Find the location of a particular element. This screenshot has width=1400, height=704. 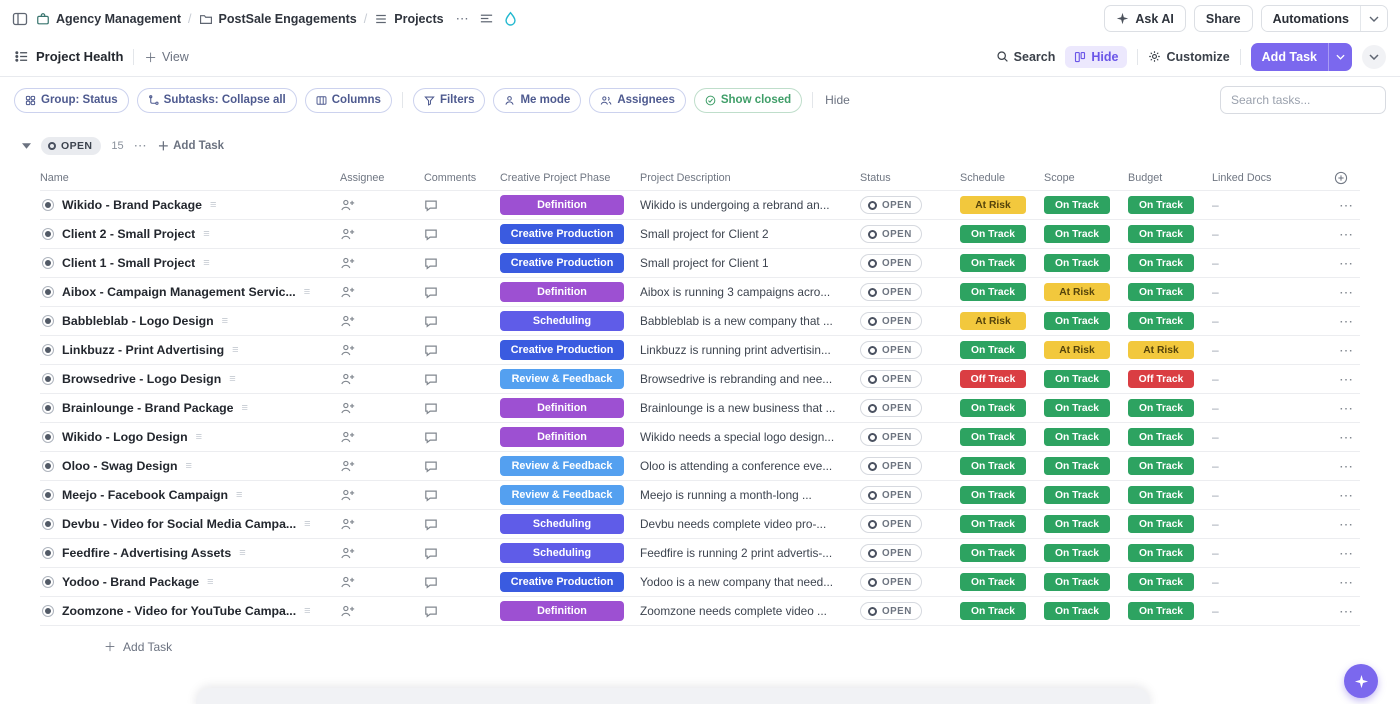

column-header-comments: Comments is located at coordinates (462, 178).